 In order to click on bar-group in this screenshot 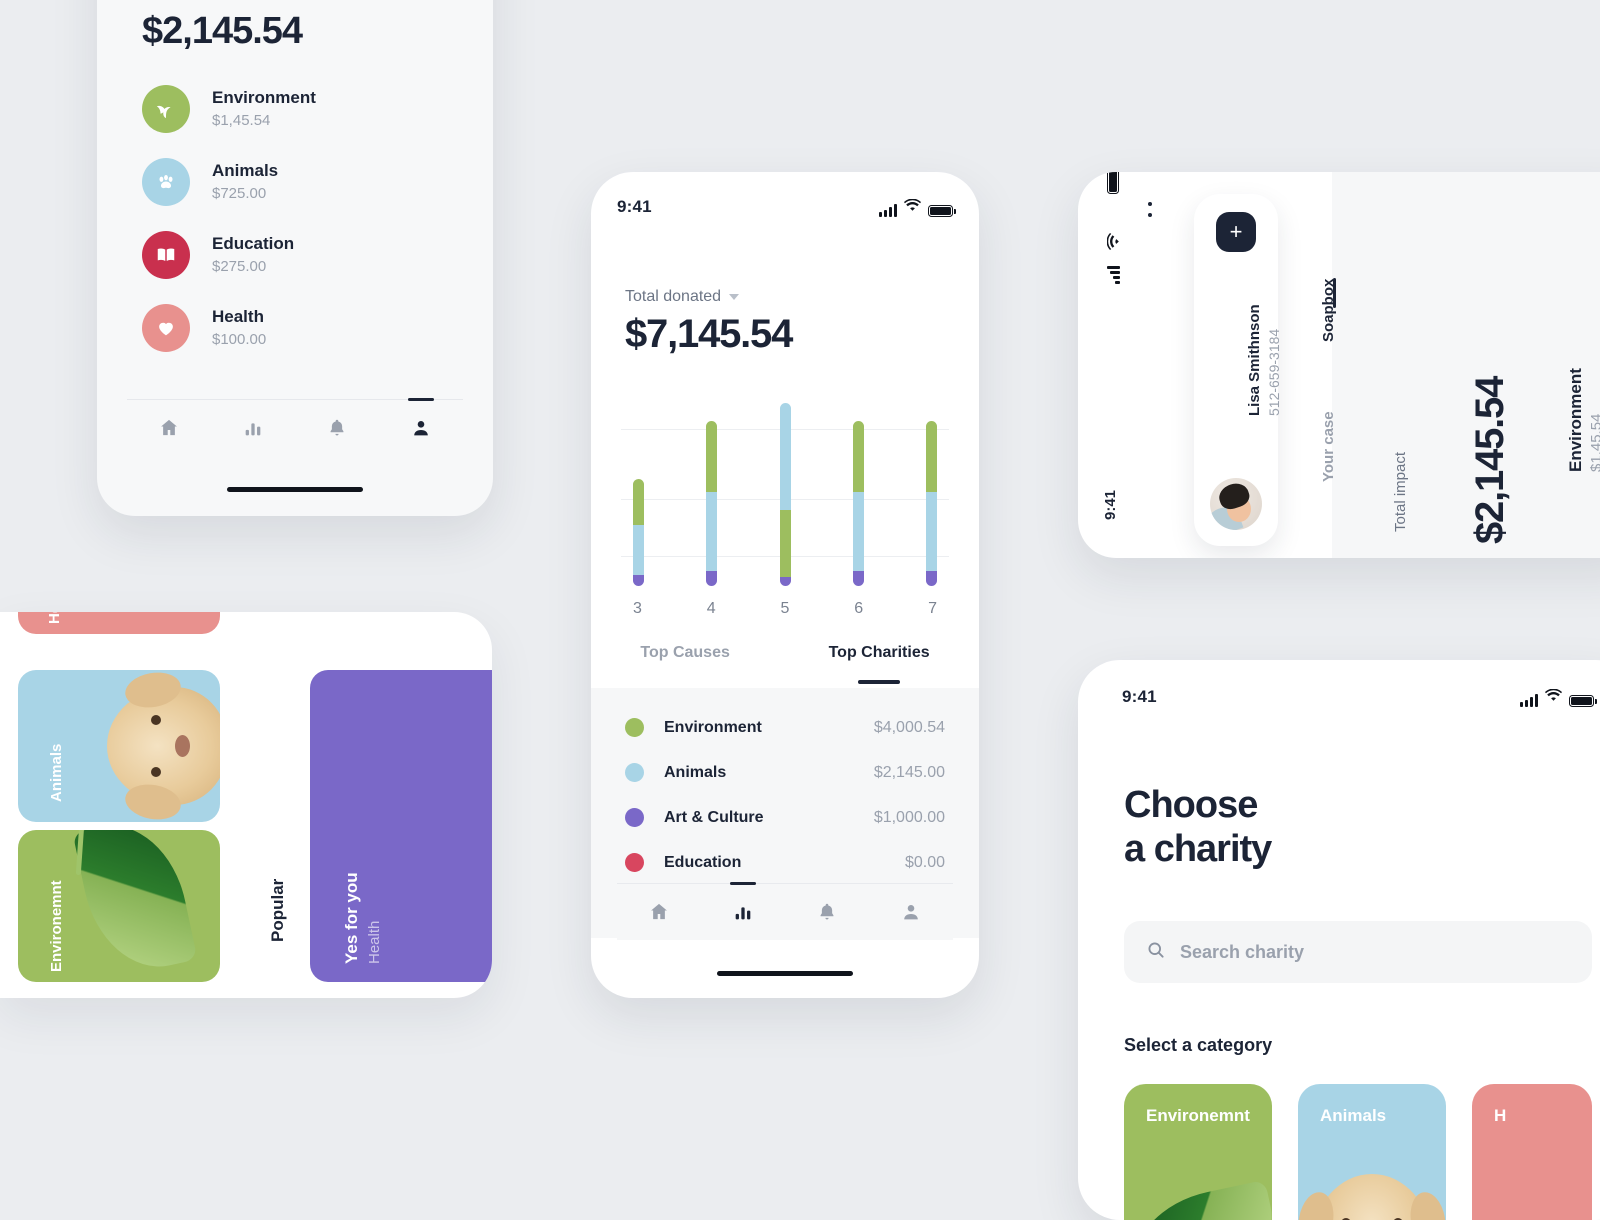, I will do `click(785, 493)`.